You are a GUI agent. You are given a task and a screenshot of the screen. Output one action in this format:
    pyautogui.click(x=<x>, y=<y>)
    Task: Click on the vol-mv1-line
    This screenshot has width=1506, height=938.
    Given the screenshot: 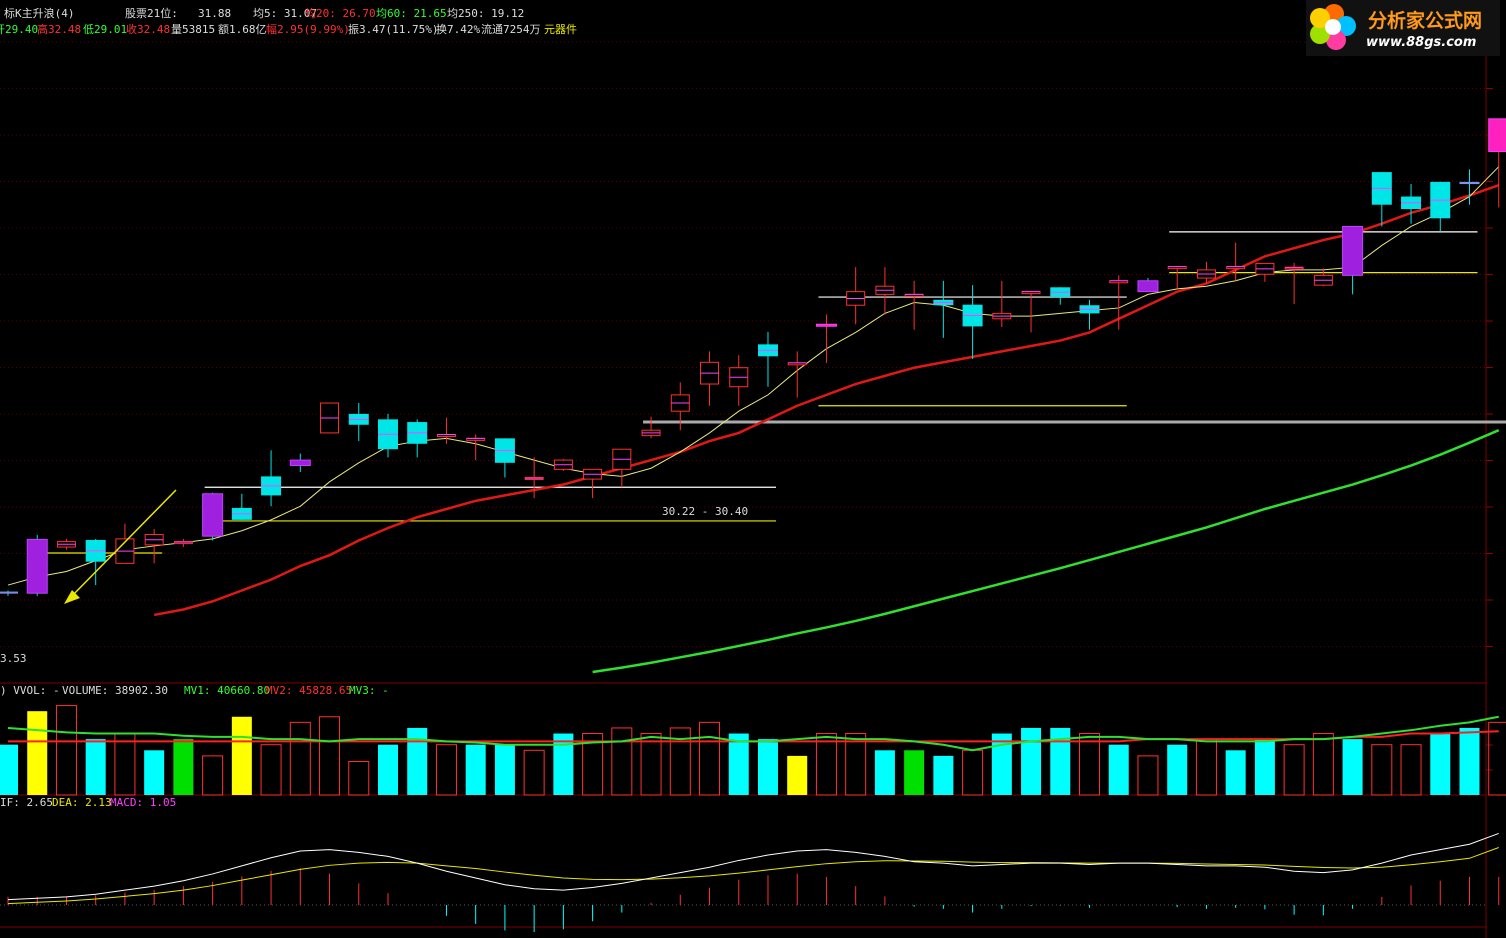 What is the action you would take?
    pyautogui.click(x=753, y=733)
    